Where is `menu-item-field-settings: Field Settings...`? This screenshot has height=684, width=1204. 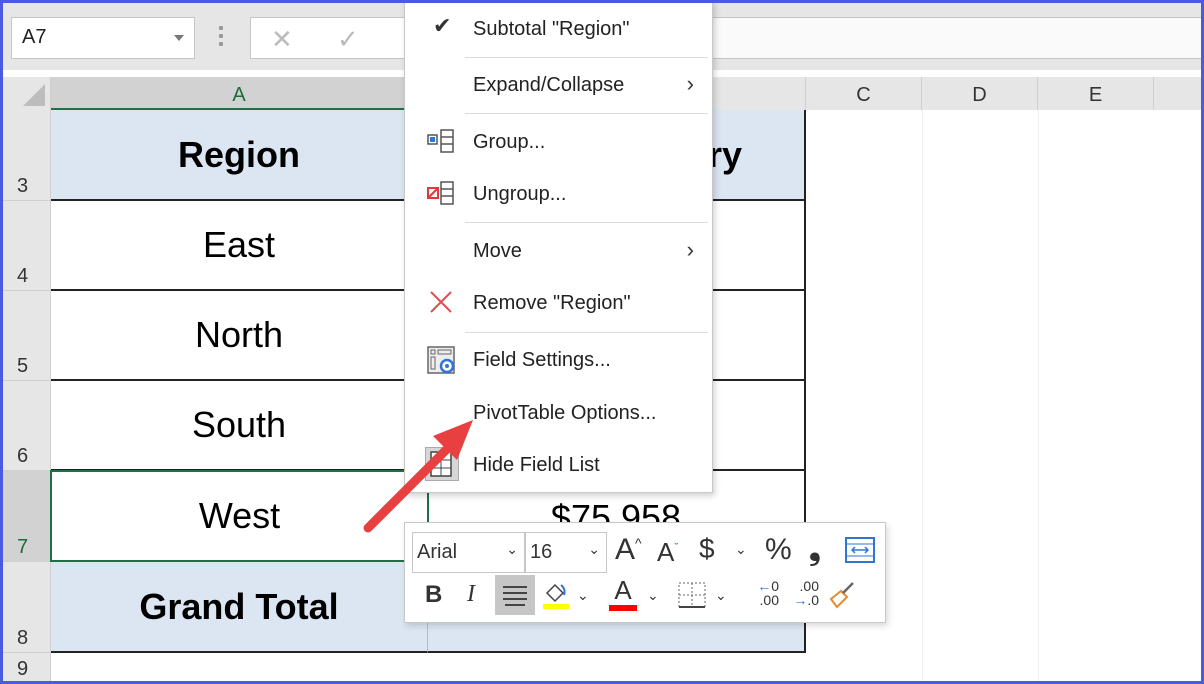
menu-item-field-settings: Field Settings... is located at coordinates (558, 360).